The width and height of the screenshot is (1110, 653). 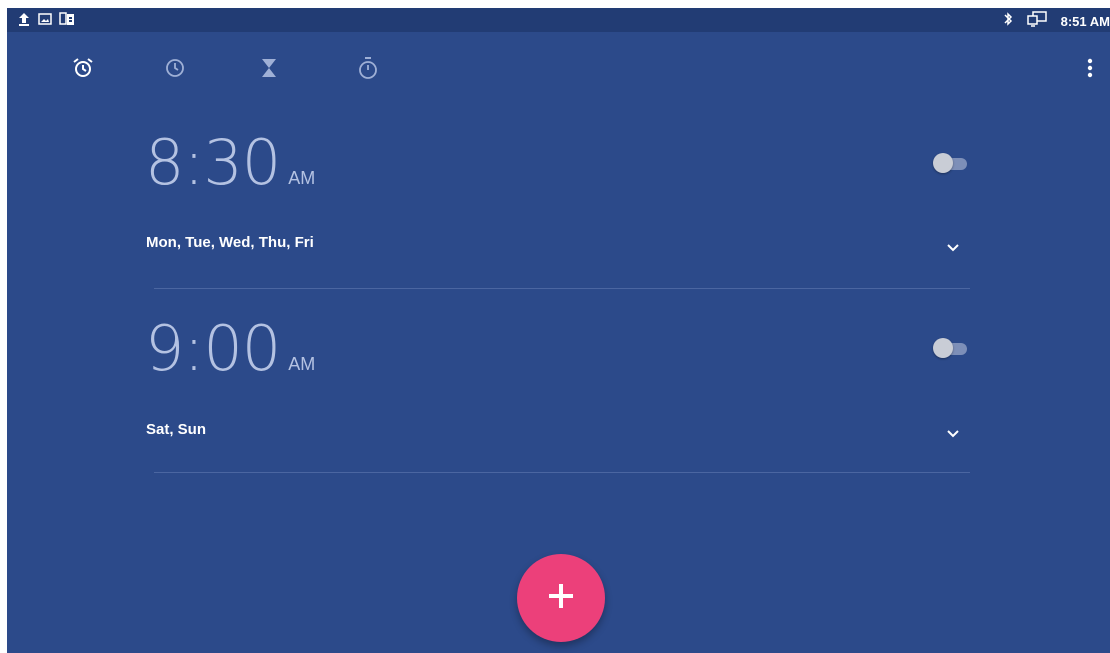 I want to click on tab-timer, so click(x=269, y=70).